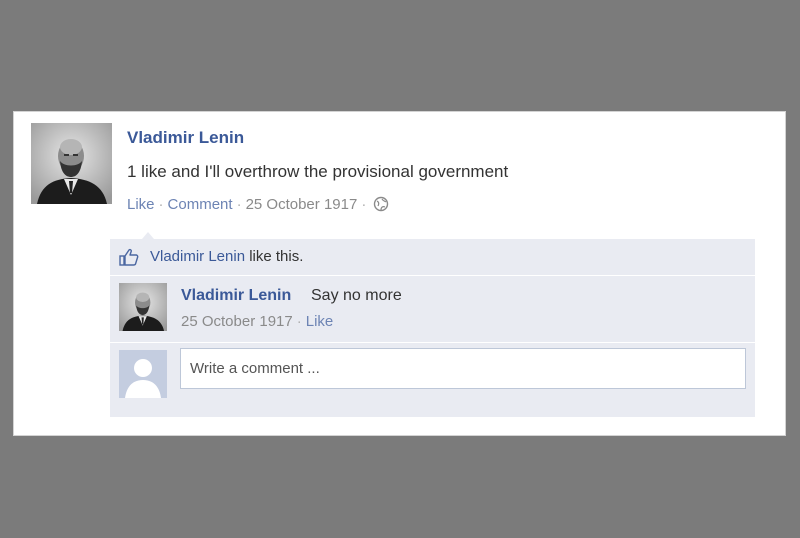 The height and width of the screenshot is (538, 800). I want to click on author-avatar, so click(71, 163).